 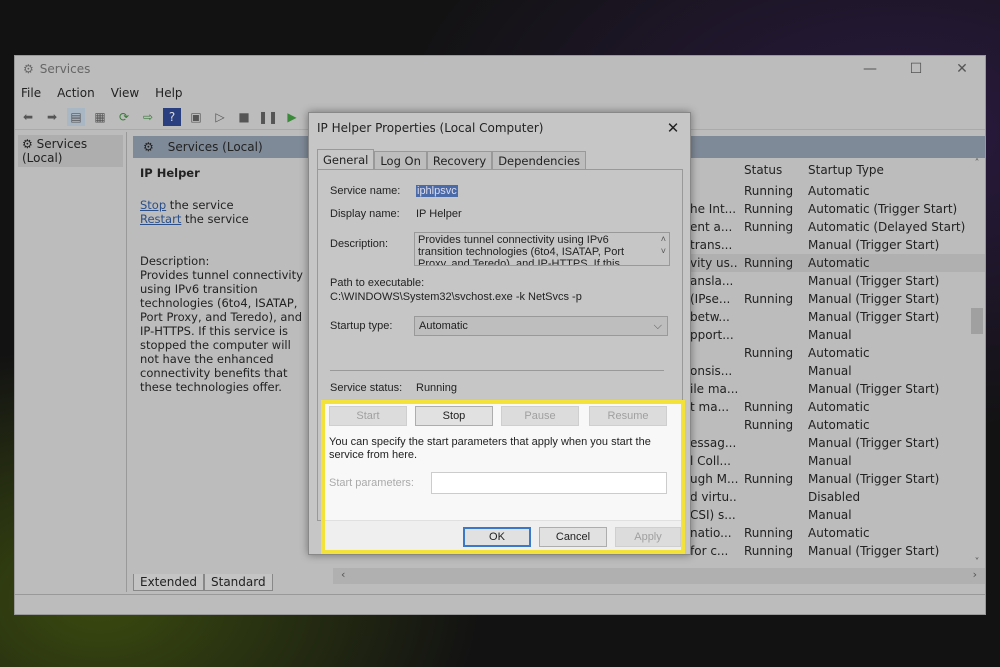 I want to click on table-row: onsis... Manual, so click(x=836, y=371).